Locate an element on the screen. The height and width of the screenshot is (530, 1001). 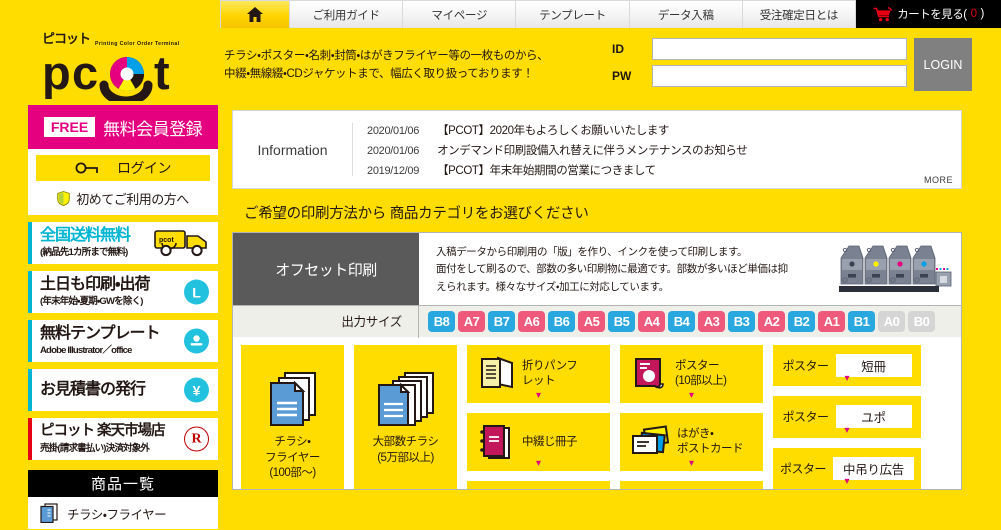
sidebar-login-label: ログイン is located at coordinates (144, 168).